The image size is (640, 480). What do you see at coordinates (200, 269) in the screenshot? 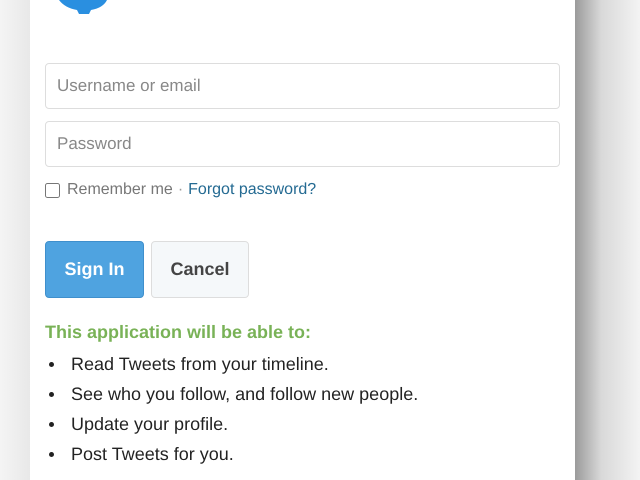
I see `cancel-button: Cancel` at bounding box center [200, 269].